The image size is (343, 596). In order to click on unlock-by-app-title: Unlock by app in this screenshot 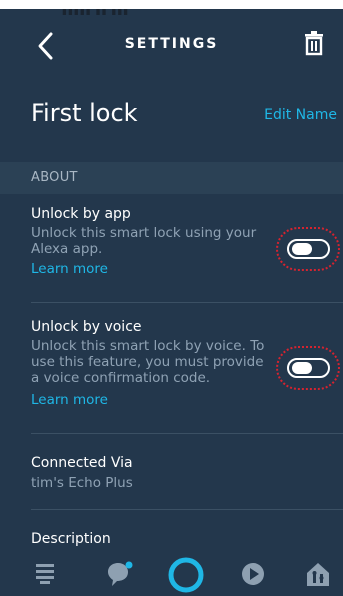, I will do `click(81, 214)`.